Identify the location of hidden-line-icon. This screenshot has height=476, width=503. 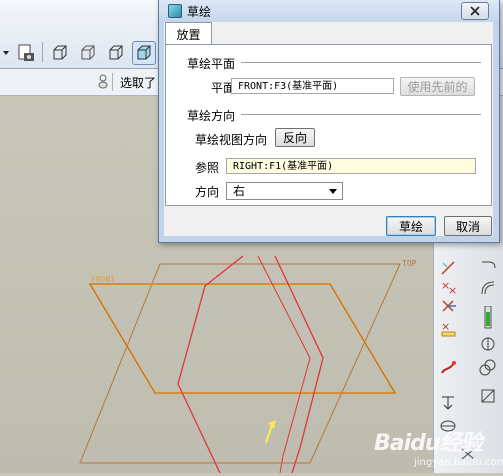
(88, 53).